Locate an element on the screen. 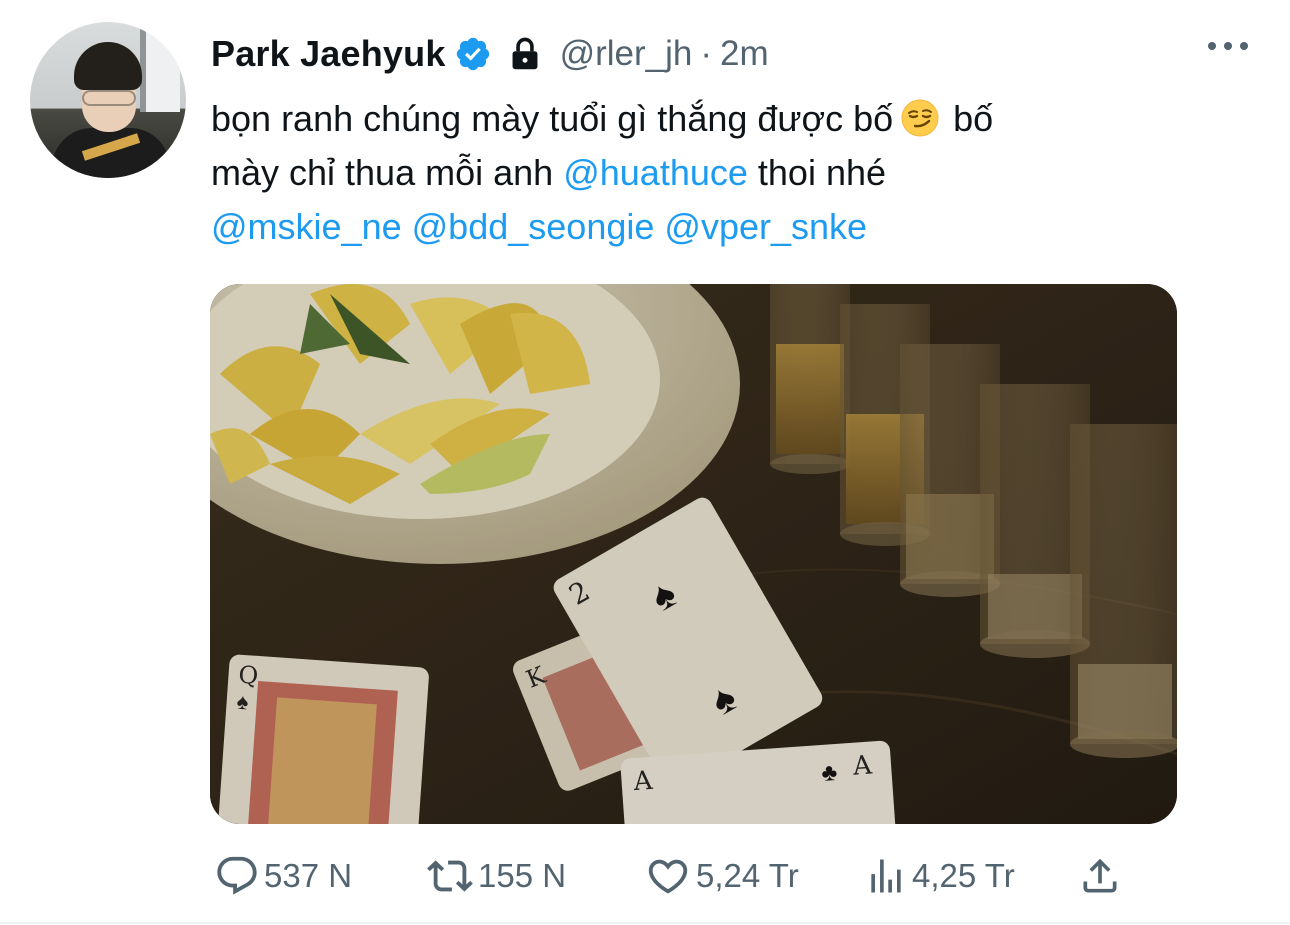 The width and height of the screenshot is (1290, 925). author-name: Park Jaehyuk is located at coordinates (328, 54).